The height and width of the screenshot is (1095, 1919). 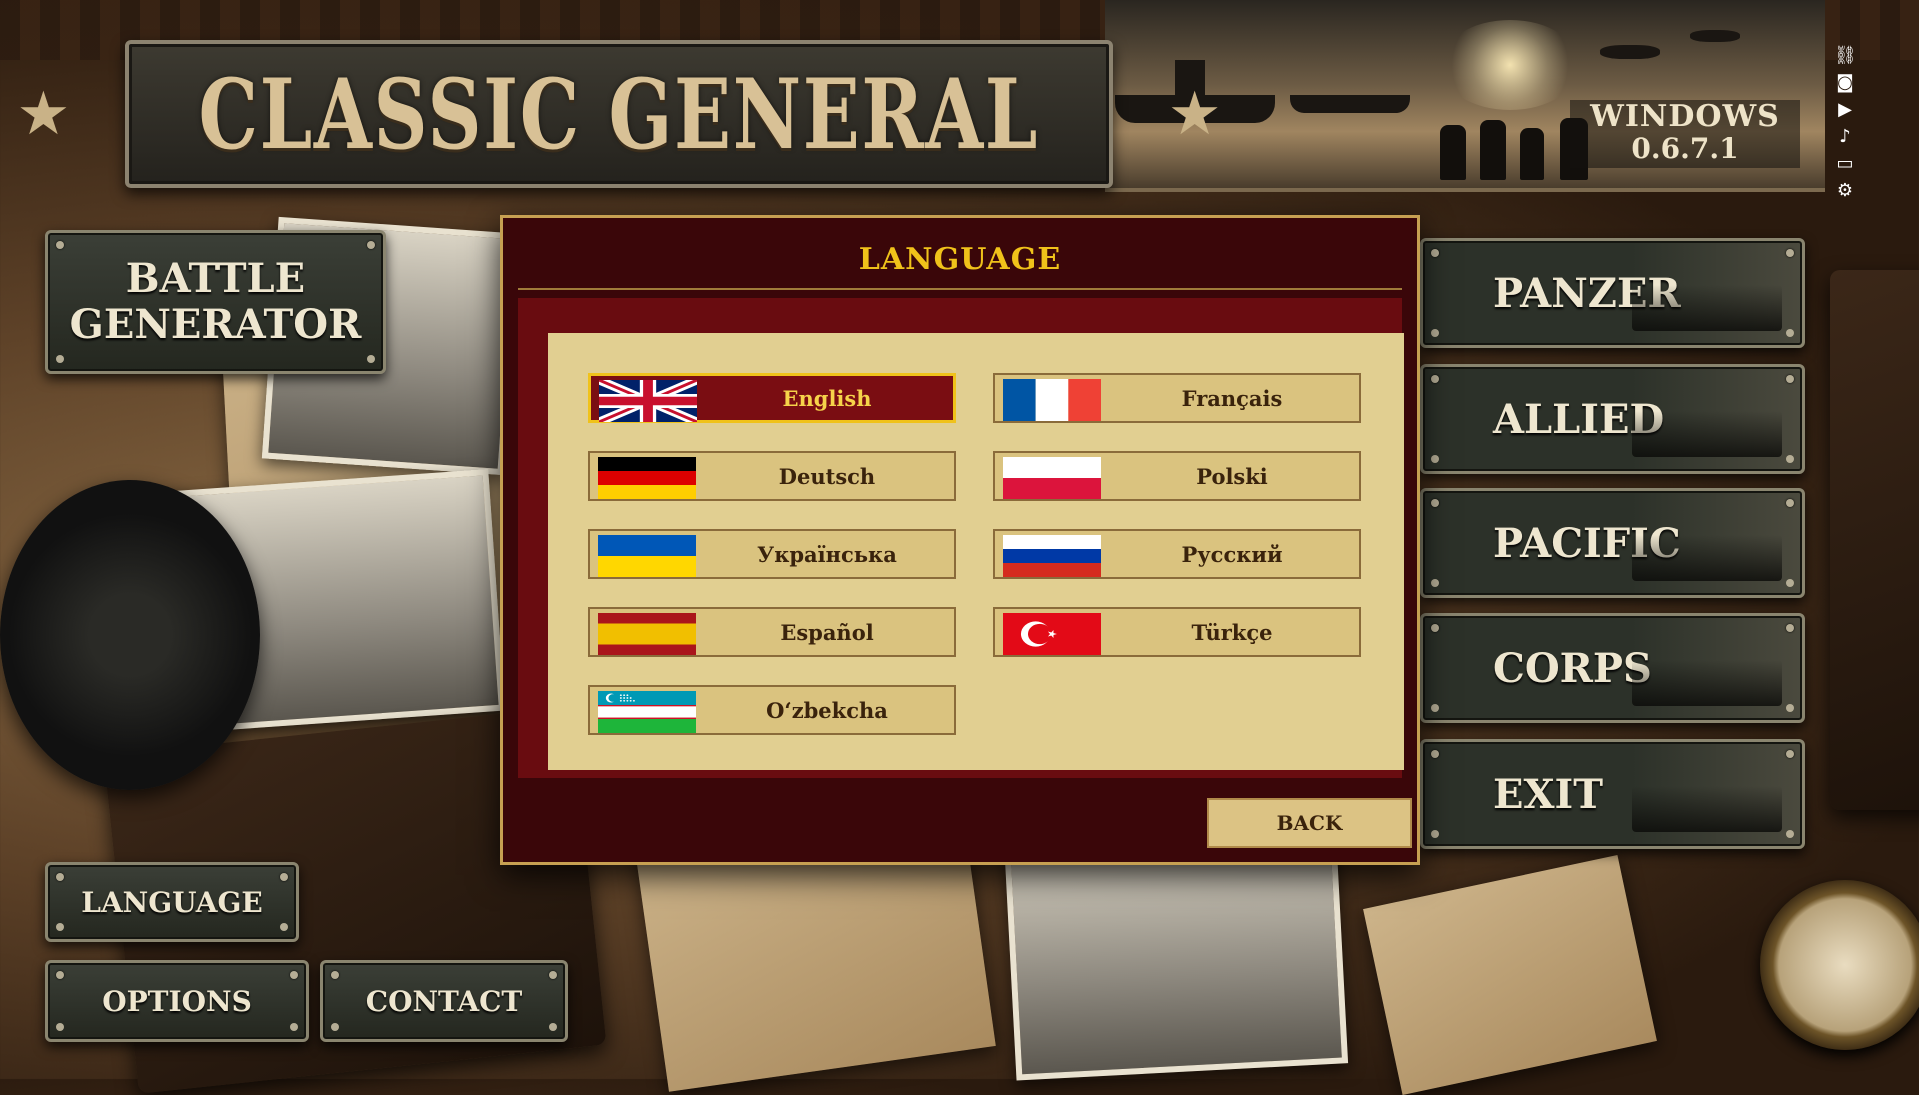 What do you see at coordinates (1177, 398) in the screenshot?
I see `language-option-french: Français` at bounding box center [1177, 398].